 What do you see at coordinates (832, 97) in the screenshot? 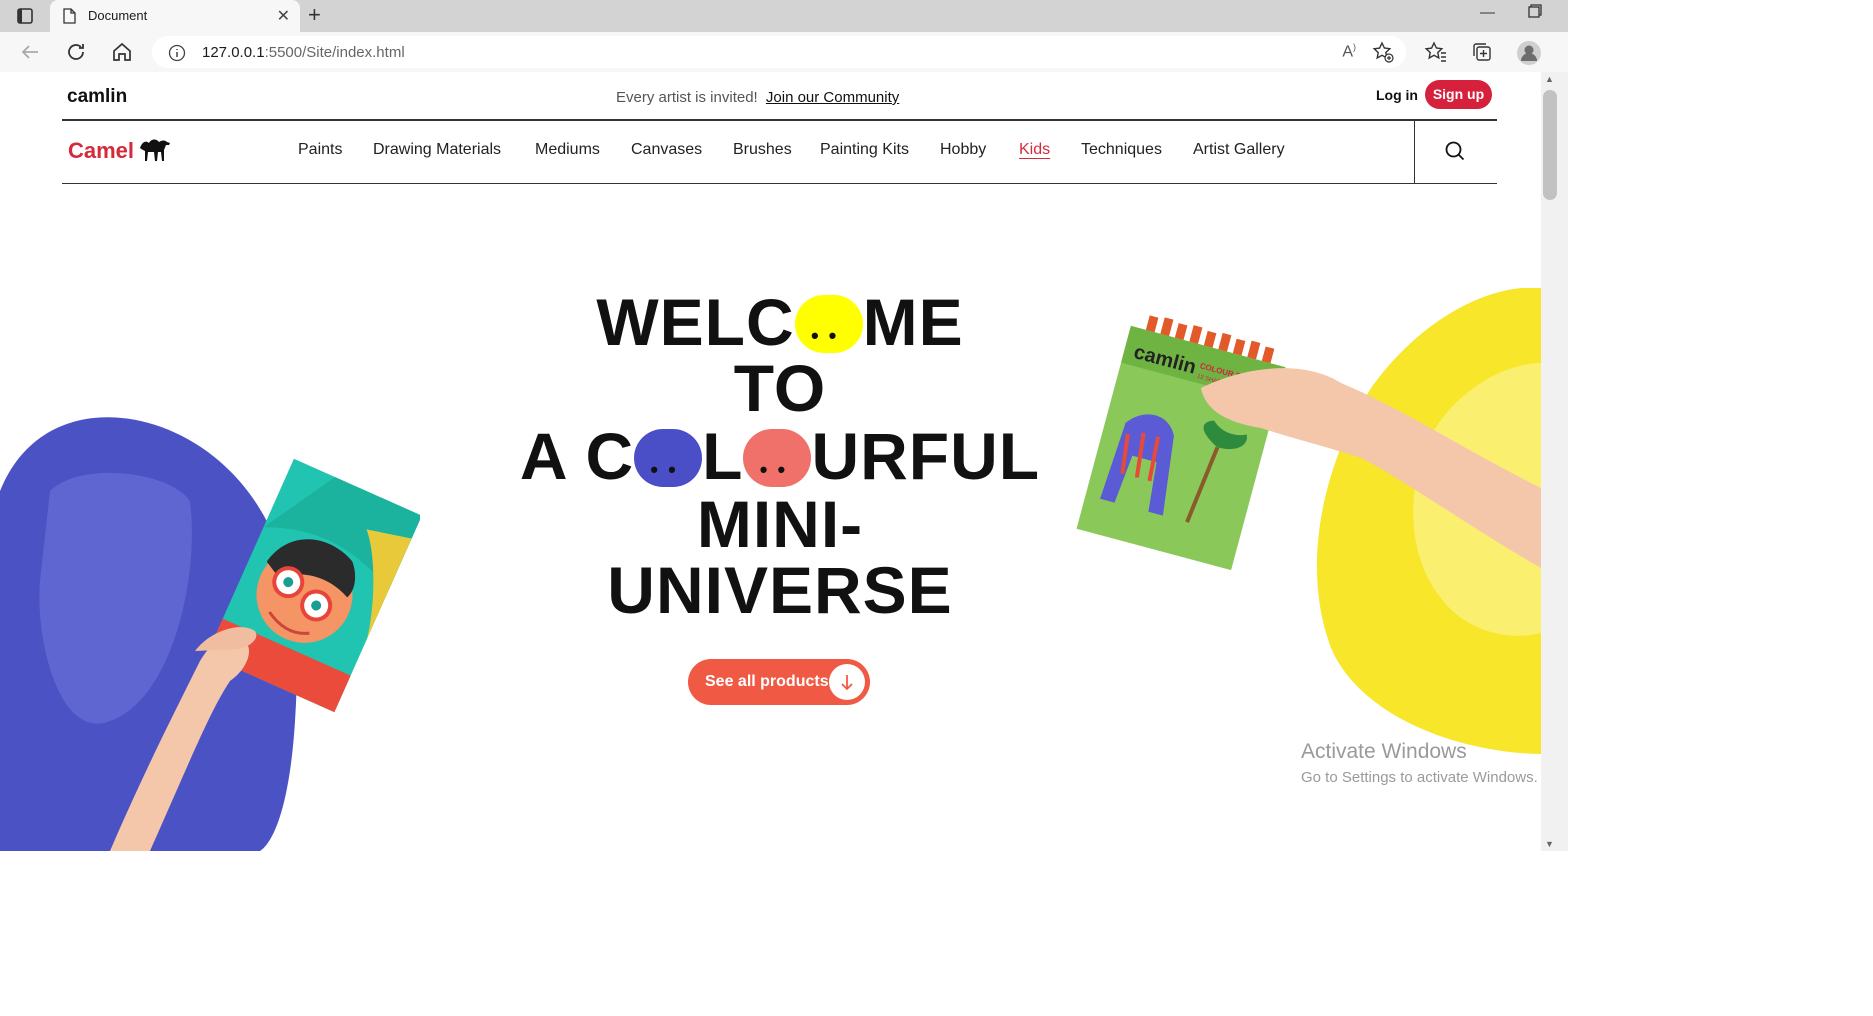
I see `join-community-link: Join our Community` at bounding box center [832, 97].